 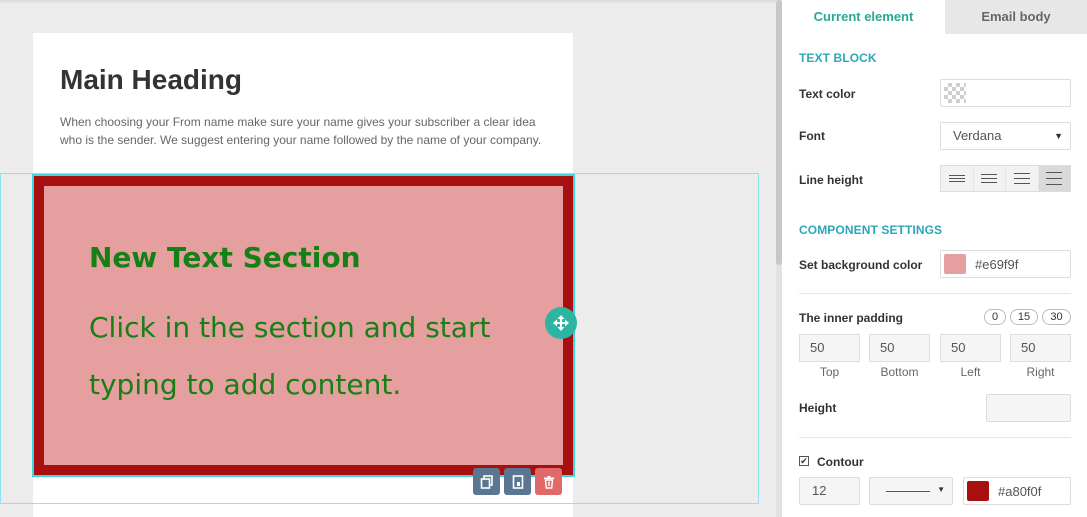 I want to click on transparent-swatch, so click(x=955, y=93).